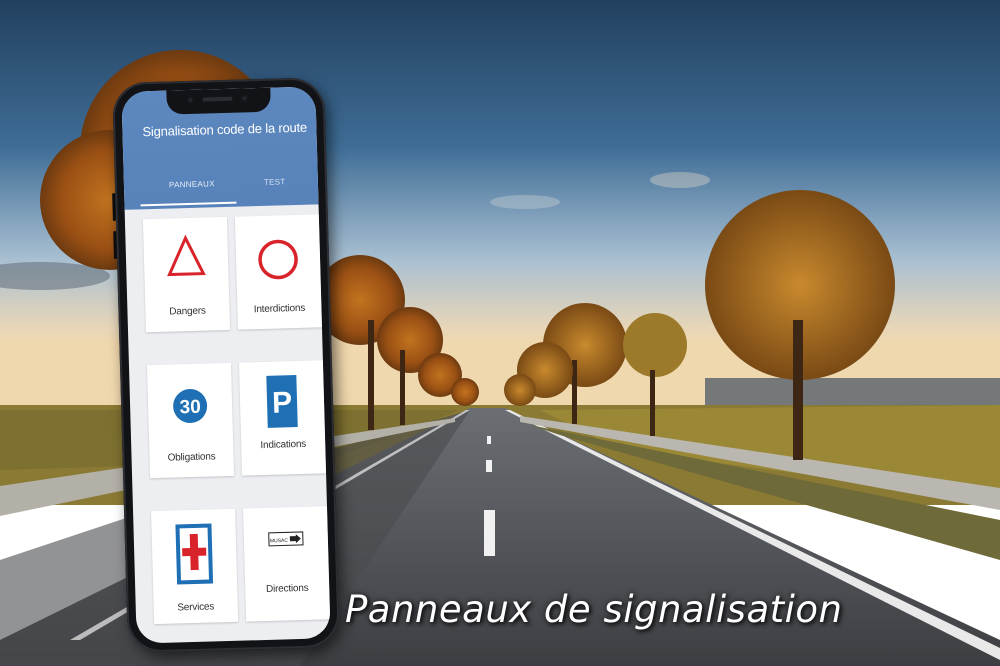 Image resolution: width=1000 pixels, height=666 pixels. Describe the element at coordinates (279, 541) in the screenshot. I see `direction-sign-text: MUSAC` at that location.